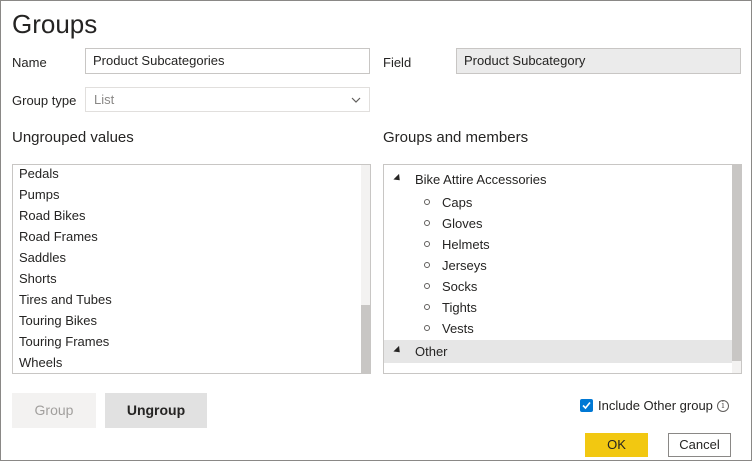 The height and width of the screenshot is (461, 752). I want to click on list-item: Touring Frames, so click(64, 341).